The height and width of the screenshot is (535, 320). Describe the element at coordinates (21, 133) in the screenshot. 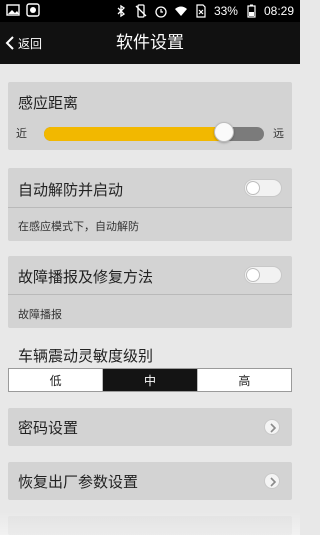

I see `slider-near-label: 近` at that location.